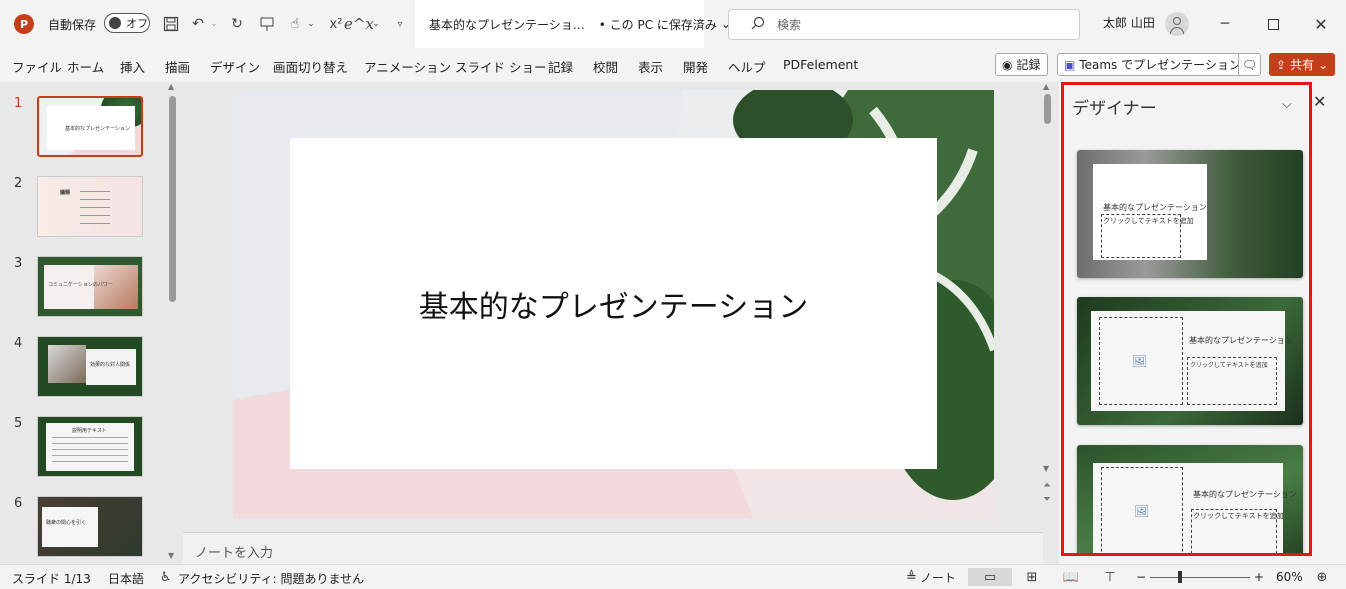 This screenshot has width=1346, height=589. Describe the element at coordinates (1177, 31) in the screenshot. I see `avatar-body-icon` at that location.